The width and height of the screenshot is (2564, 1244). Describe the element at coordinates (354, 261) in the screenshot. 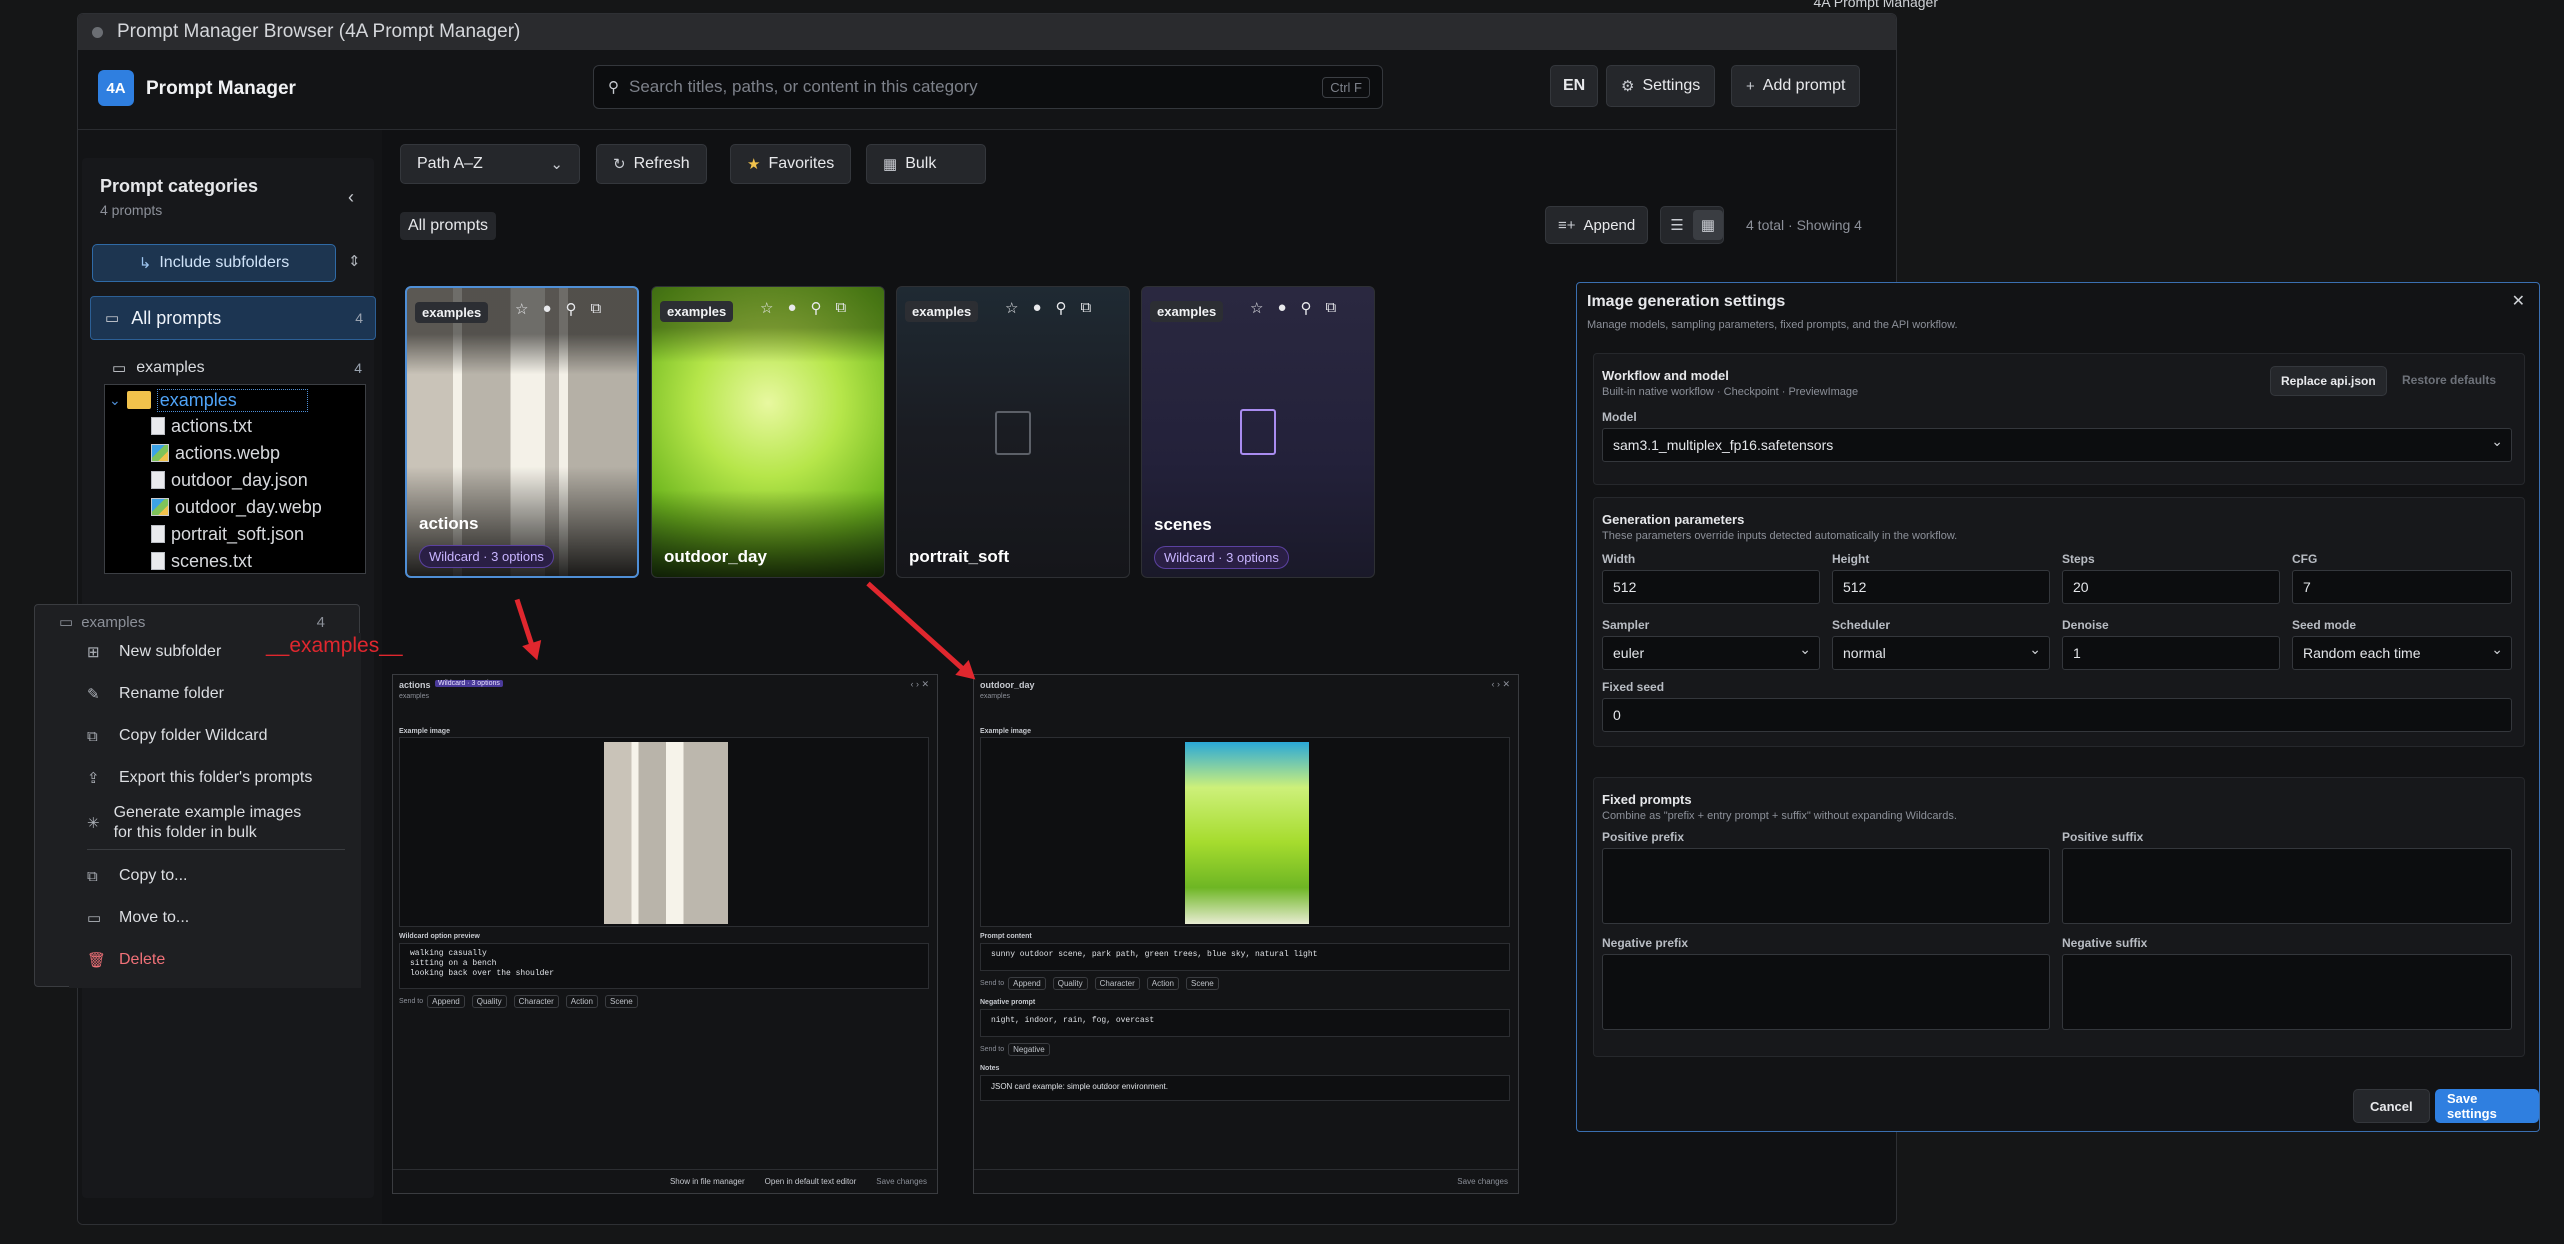

I see `sort-toggle-icon: ⇕` at that location.